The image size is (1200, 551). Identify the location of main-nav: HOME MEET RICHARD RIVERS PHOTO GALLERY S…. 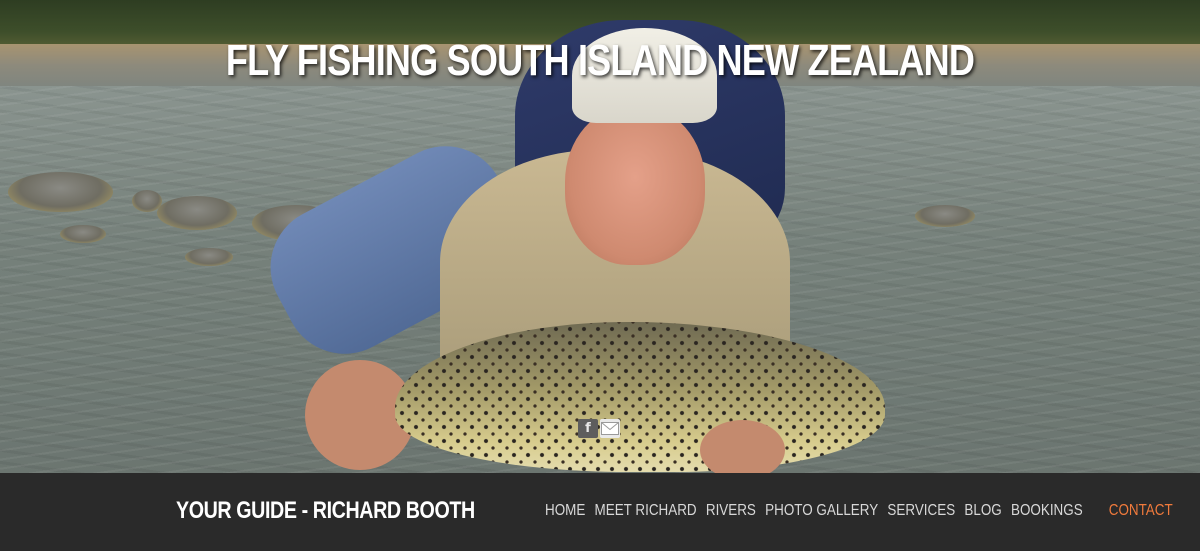
(863, 511).